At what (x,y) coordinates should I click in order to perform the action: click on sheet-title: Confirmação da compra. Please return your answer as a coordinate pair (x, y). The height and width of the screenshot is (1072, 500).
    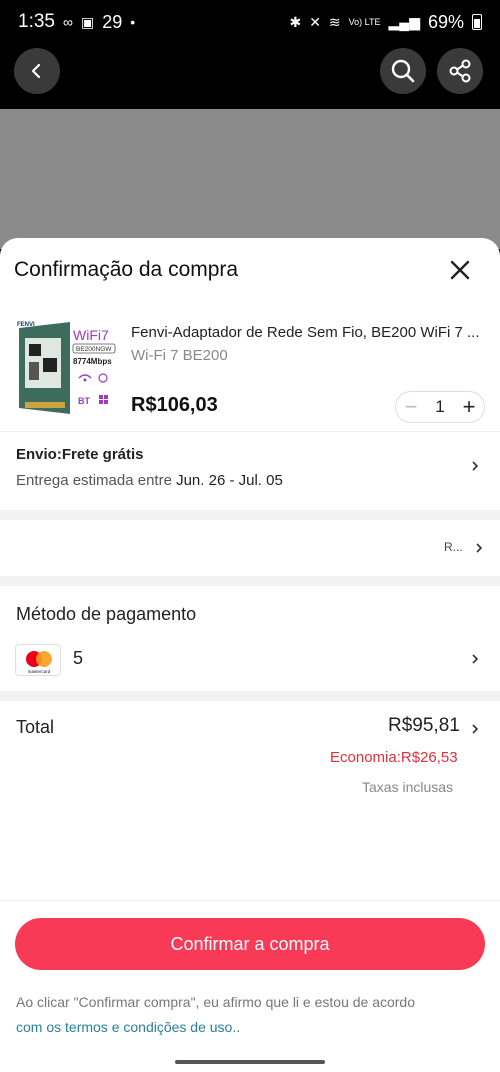
    Looking at the image, I should click on (126, 269).